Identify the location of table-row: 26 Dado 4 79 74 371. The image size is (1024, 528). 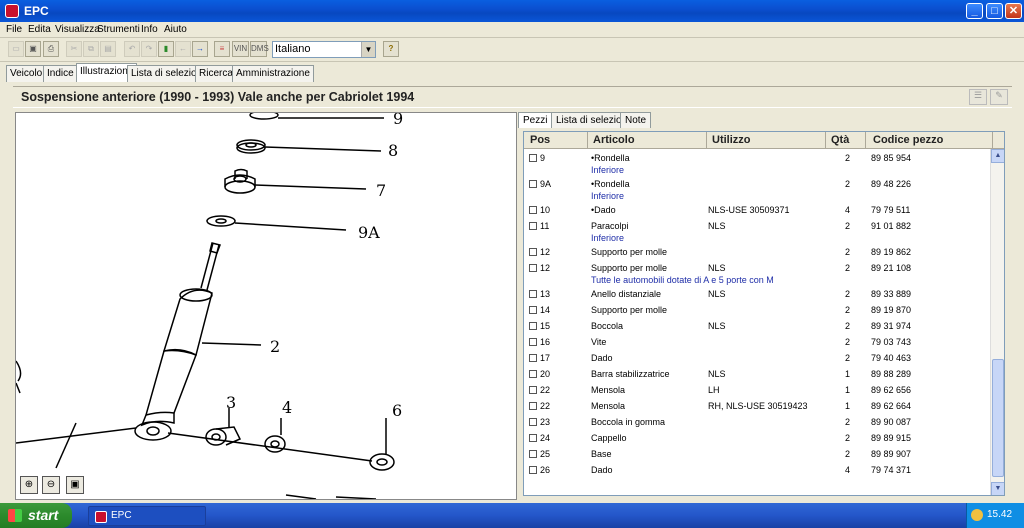
(757, 472).